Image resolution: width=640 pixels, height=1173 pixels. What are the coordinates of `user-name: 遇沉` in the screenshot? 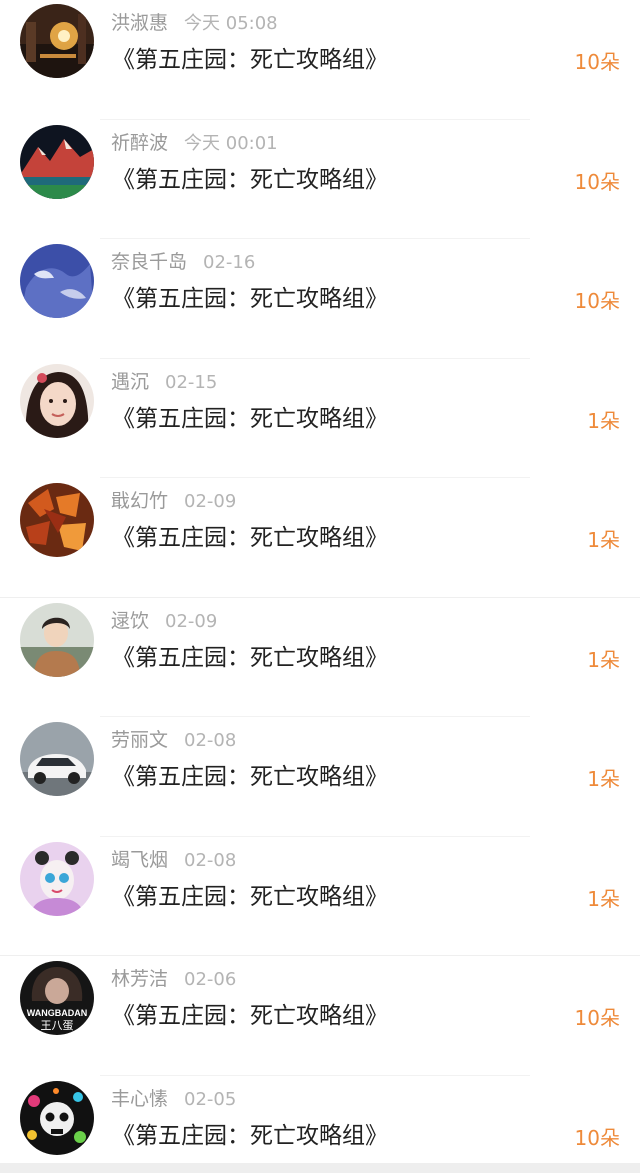 It's located at (130, 382).